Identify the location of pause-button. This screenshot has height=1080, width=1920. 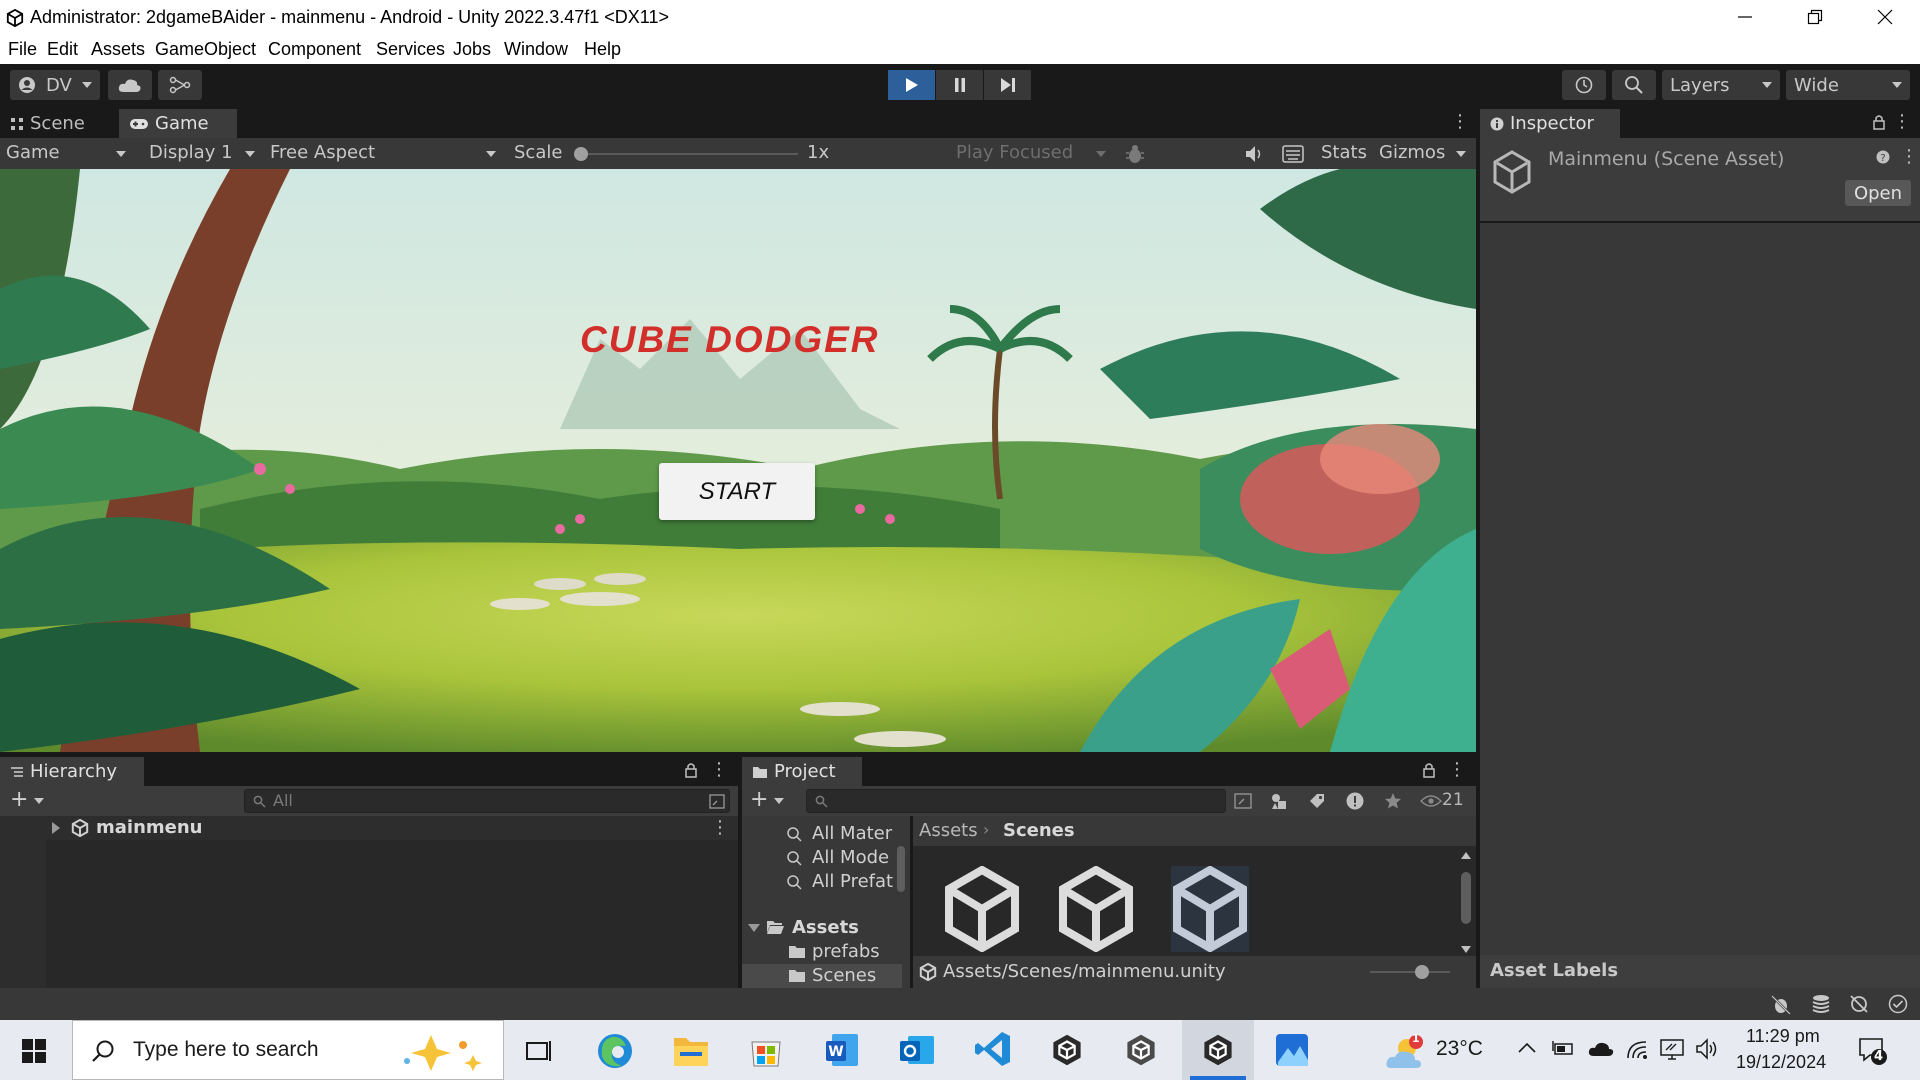
(959, 85).